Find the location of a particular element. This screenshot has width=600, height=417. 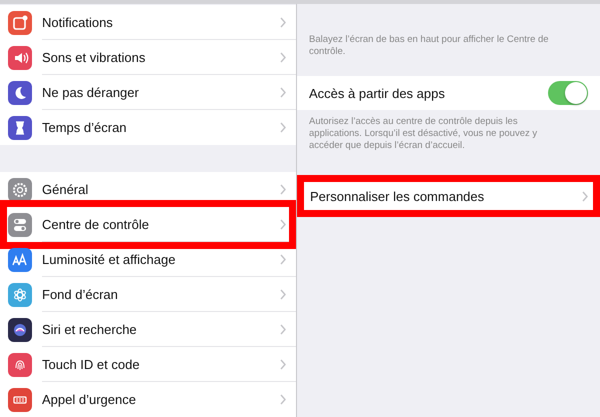

toggle-switch is located at coordinates (568, 93).